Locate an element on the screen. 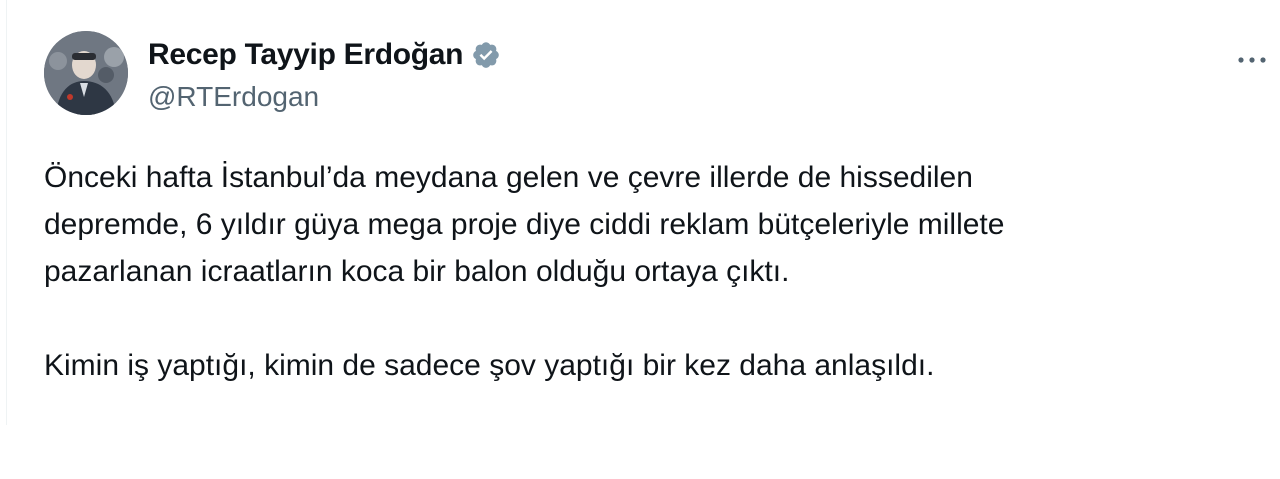  more-options-button is located at coordinates (1252, 60).